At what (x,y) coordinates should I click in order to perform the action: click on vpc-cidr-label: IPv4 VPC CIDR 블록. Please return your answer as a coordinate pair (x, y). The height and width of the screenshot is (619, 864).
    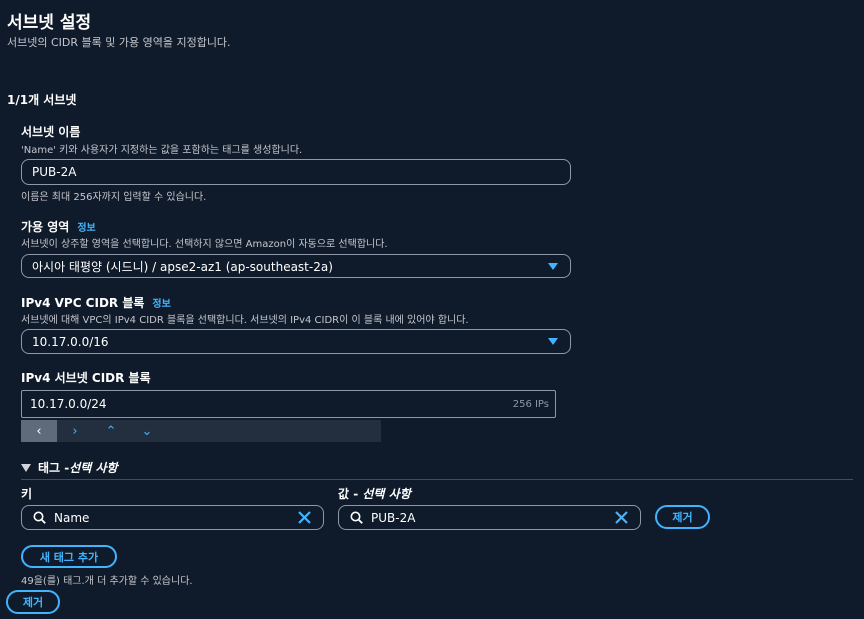
    Looking at the image, I should click on (83, 303).